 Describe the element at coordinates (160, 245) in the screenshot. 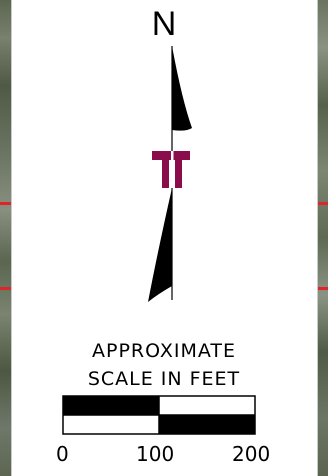

I see `north-arrow-tail` at that location.